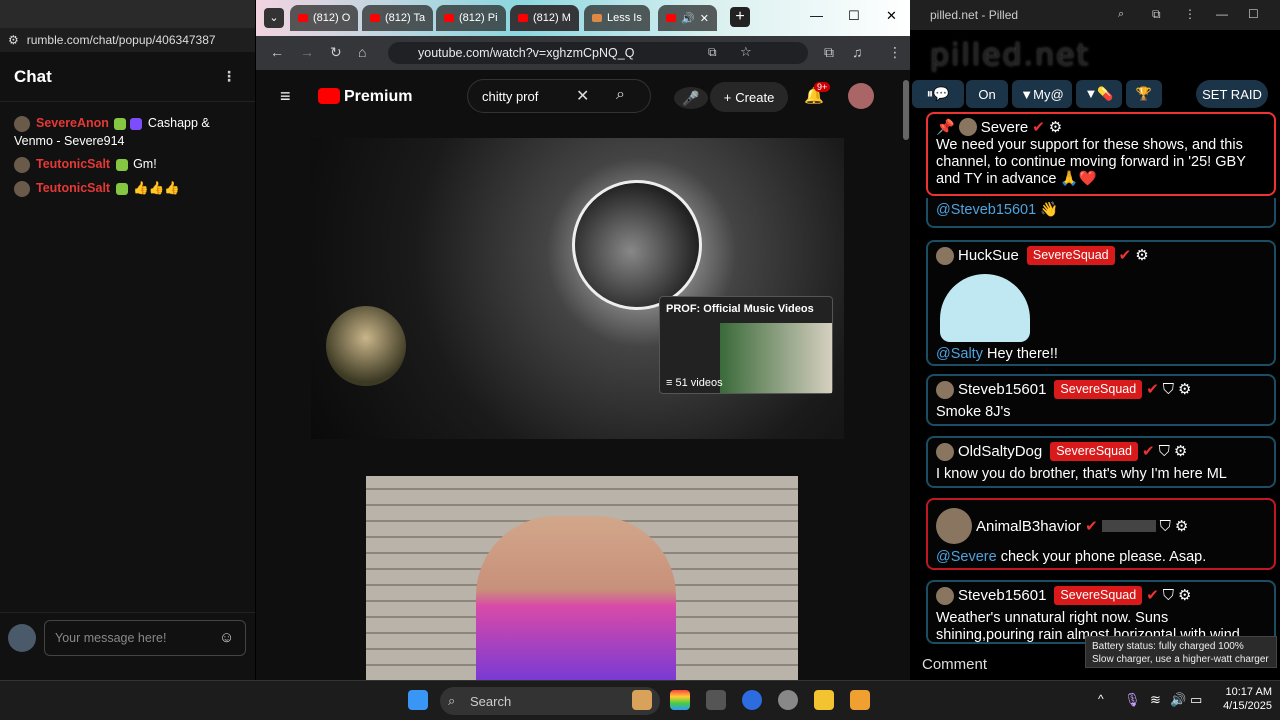 The width and height of the screenshot is (1280, 720). What do you see at coordinates (145, 164) in the screenshot?
I see `chat-text: Gm!` at bounding box center [145, 164].